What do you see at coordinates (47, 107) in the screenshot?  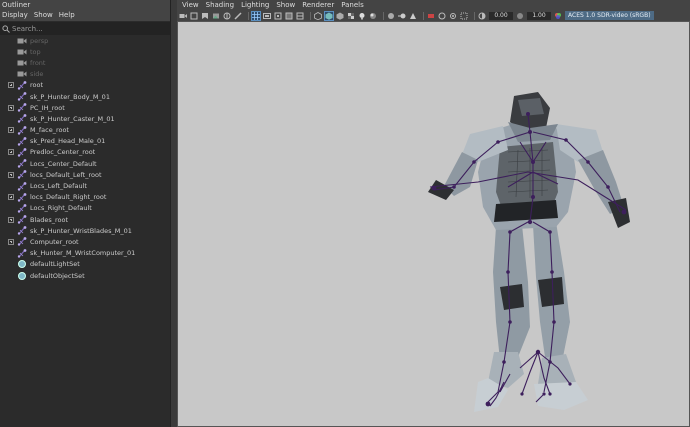 I see `outliner-item-label: PC_IH_root` at bounding box center [47, 107].